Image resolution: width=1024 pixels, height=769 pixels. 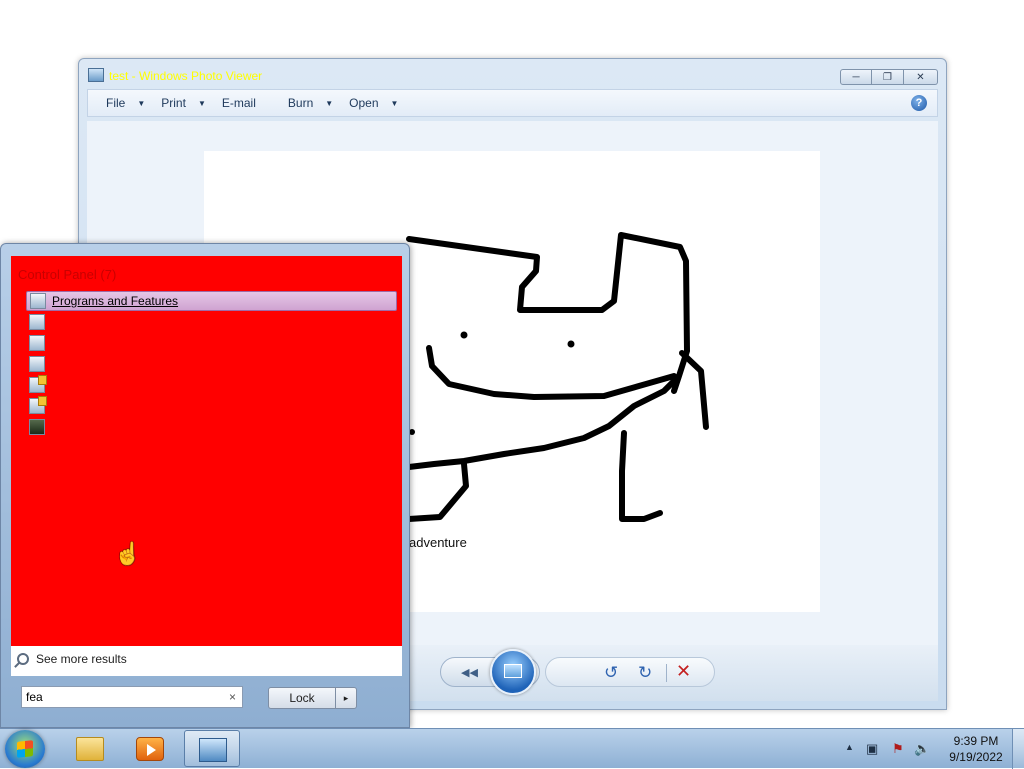 I want to click on start-search-box: ×, so click(x=132, y=697).